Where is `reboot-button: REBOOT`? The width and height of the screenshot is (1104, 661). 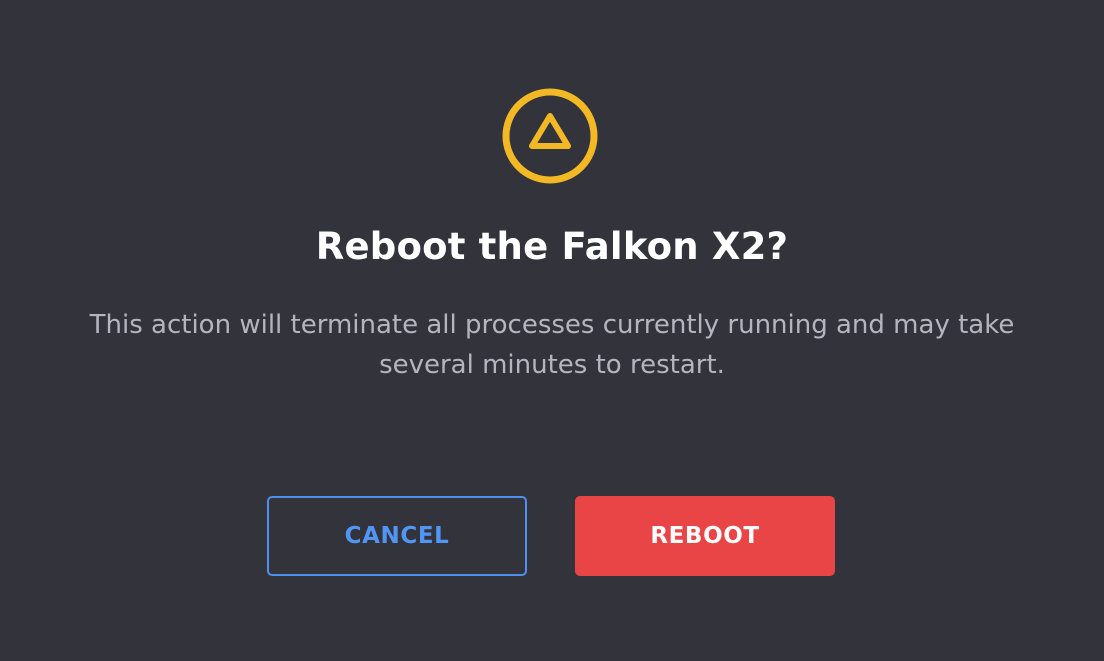
reboot-button: REBOOT is located at coordinates (705, 536).